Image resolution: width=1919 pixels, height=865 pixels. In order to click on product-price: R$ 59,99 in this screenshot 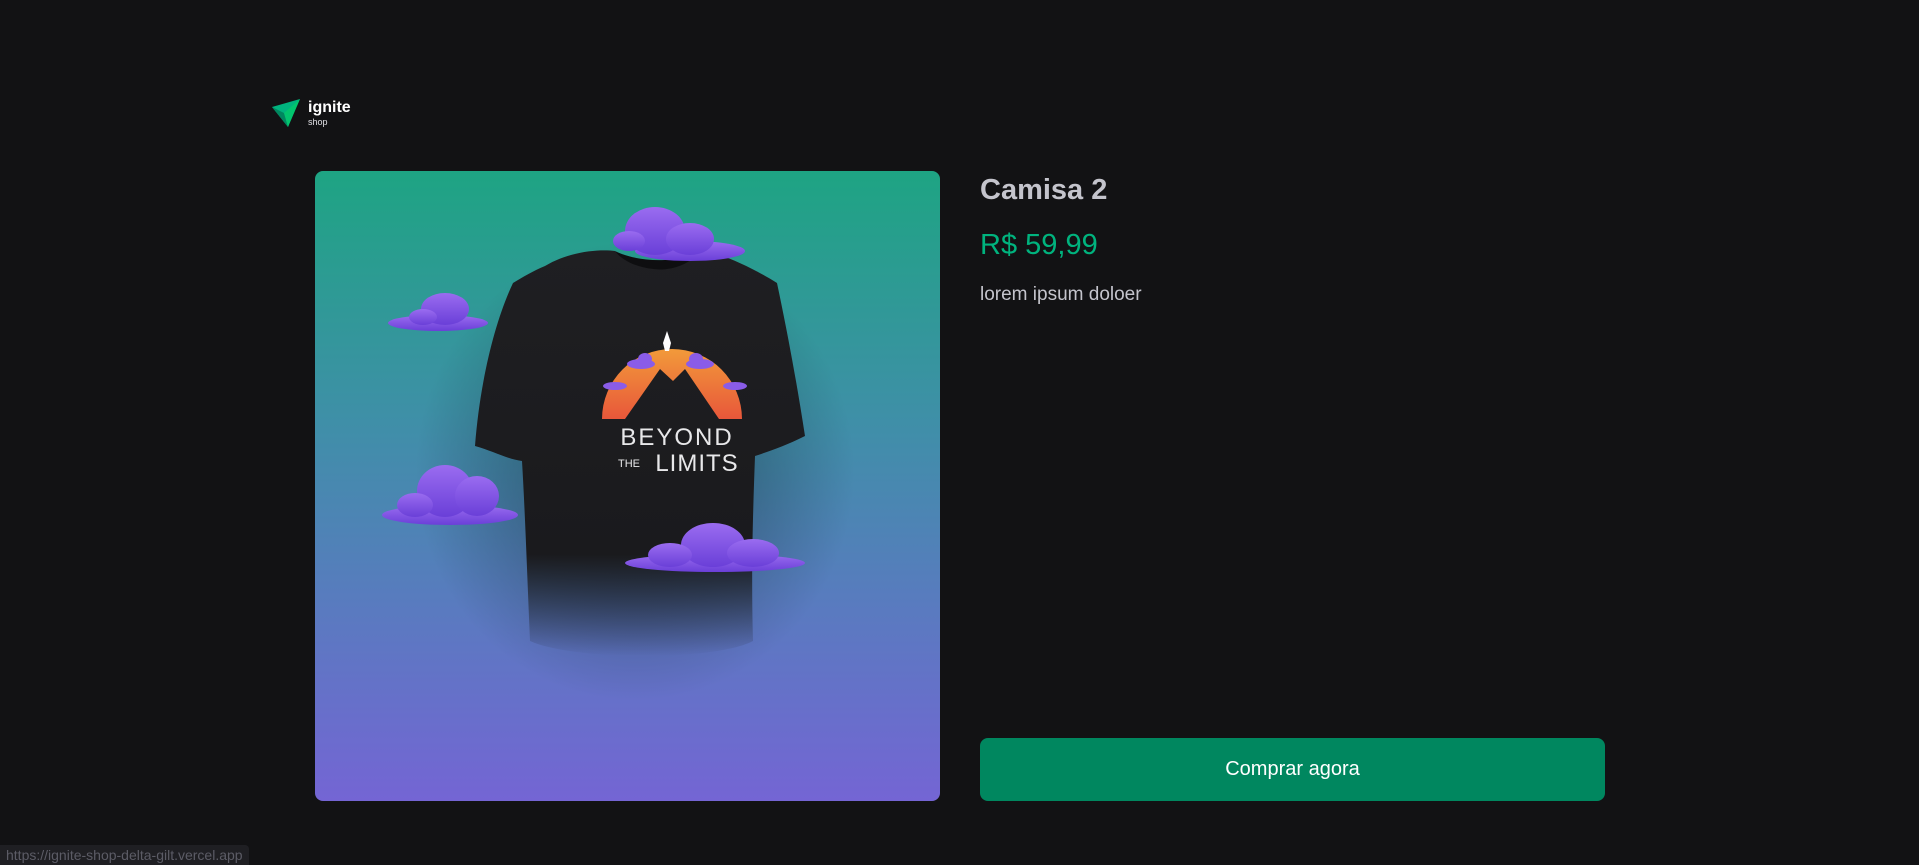, I will do `click(1039, 244)`.